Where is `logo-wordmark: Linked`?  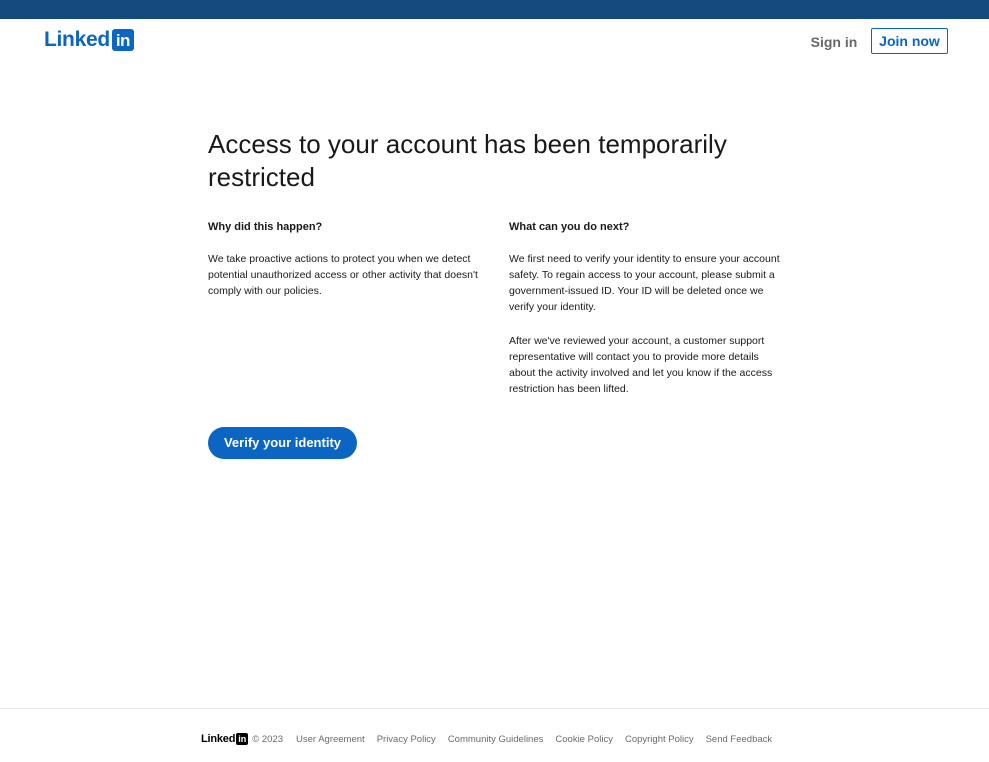
logo-wordmark: Linked is located at coordinates (77, 39).